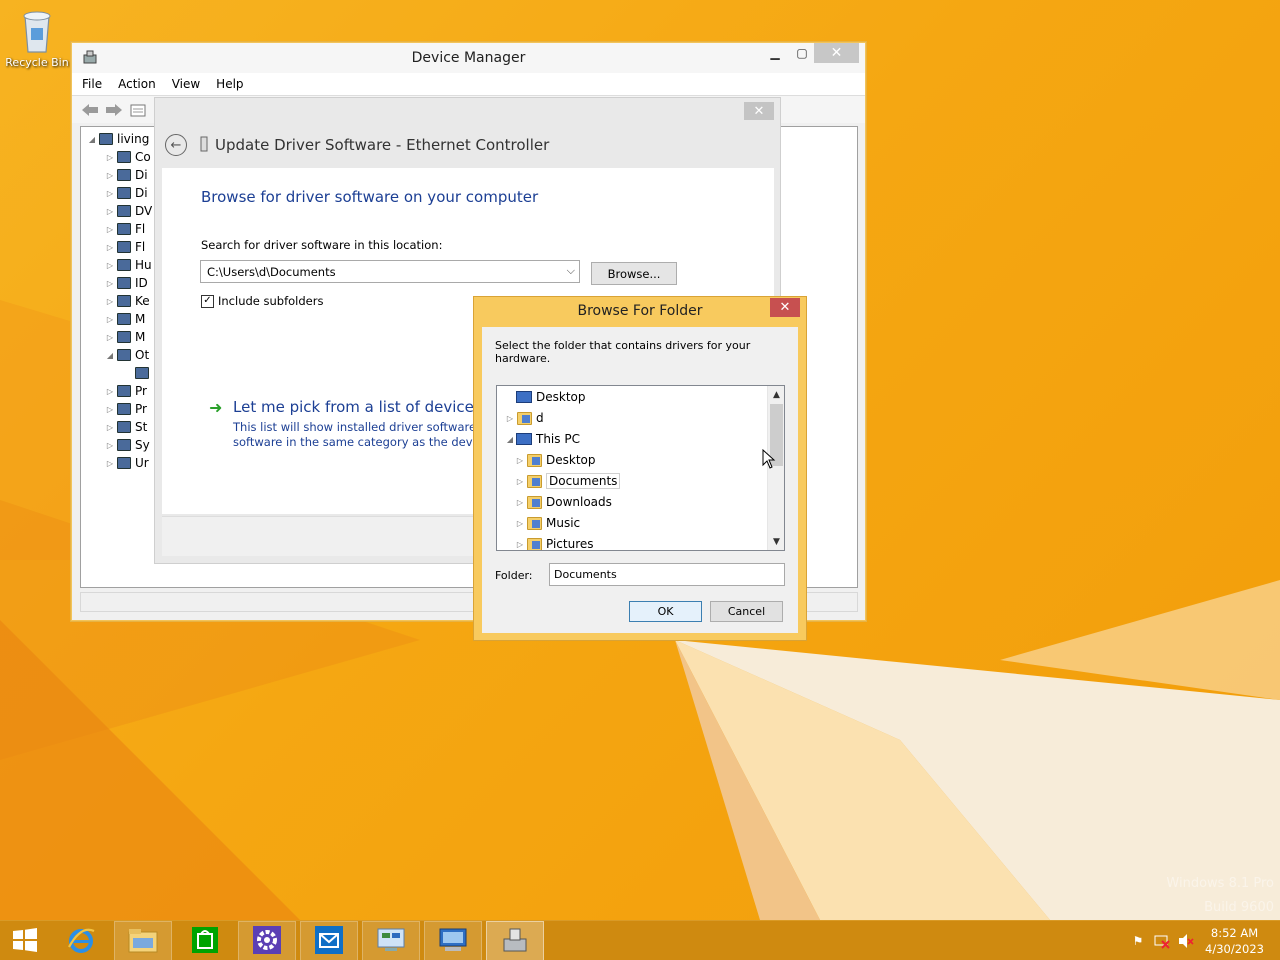 This screenshot has width=1280, height=960. I want to click on folder-tree-item: Desktop, so click(545, 397).